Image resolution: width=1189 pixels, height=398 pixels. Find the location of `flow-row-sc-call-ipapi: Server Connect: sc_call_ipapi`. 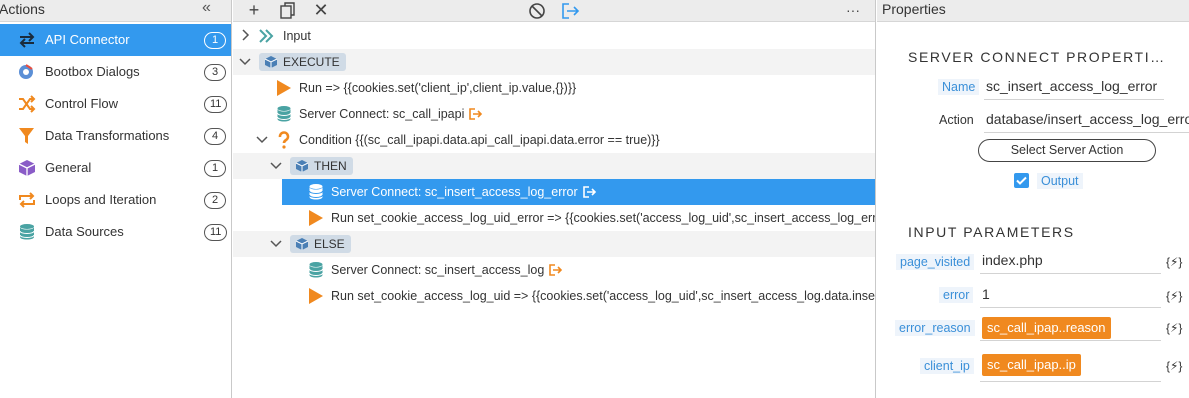

flow-row-sc-call-ipapi: Server Connect: sc_call_ipapi is located at coordinates (554, 114).